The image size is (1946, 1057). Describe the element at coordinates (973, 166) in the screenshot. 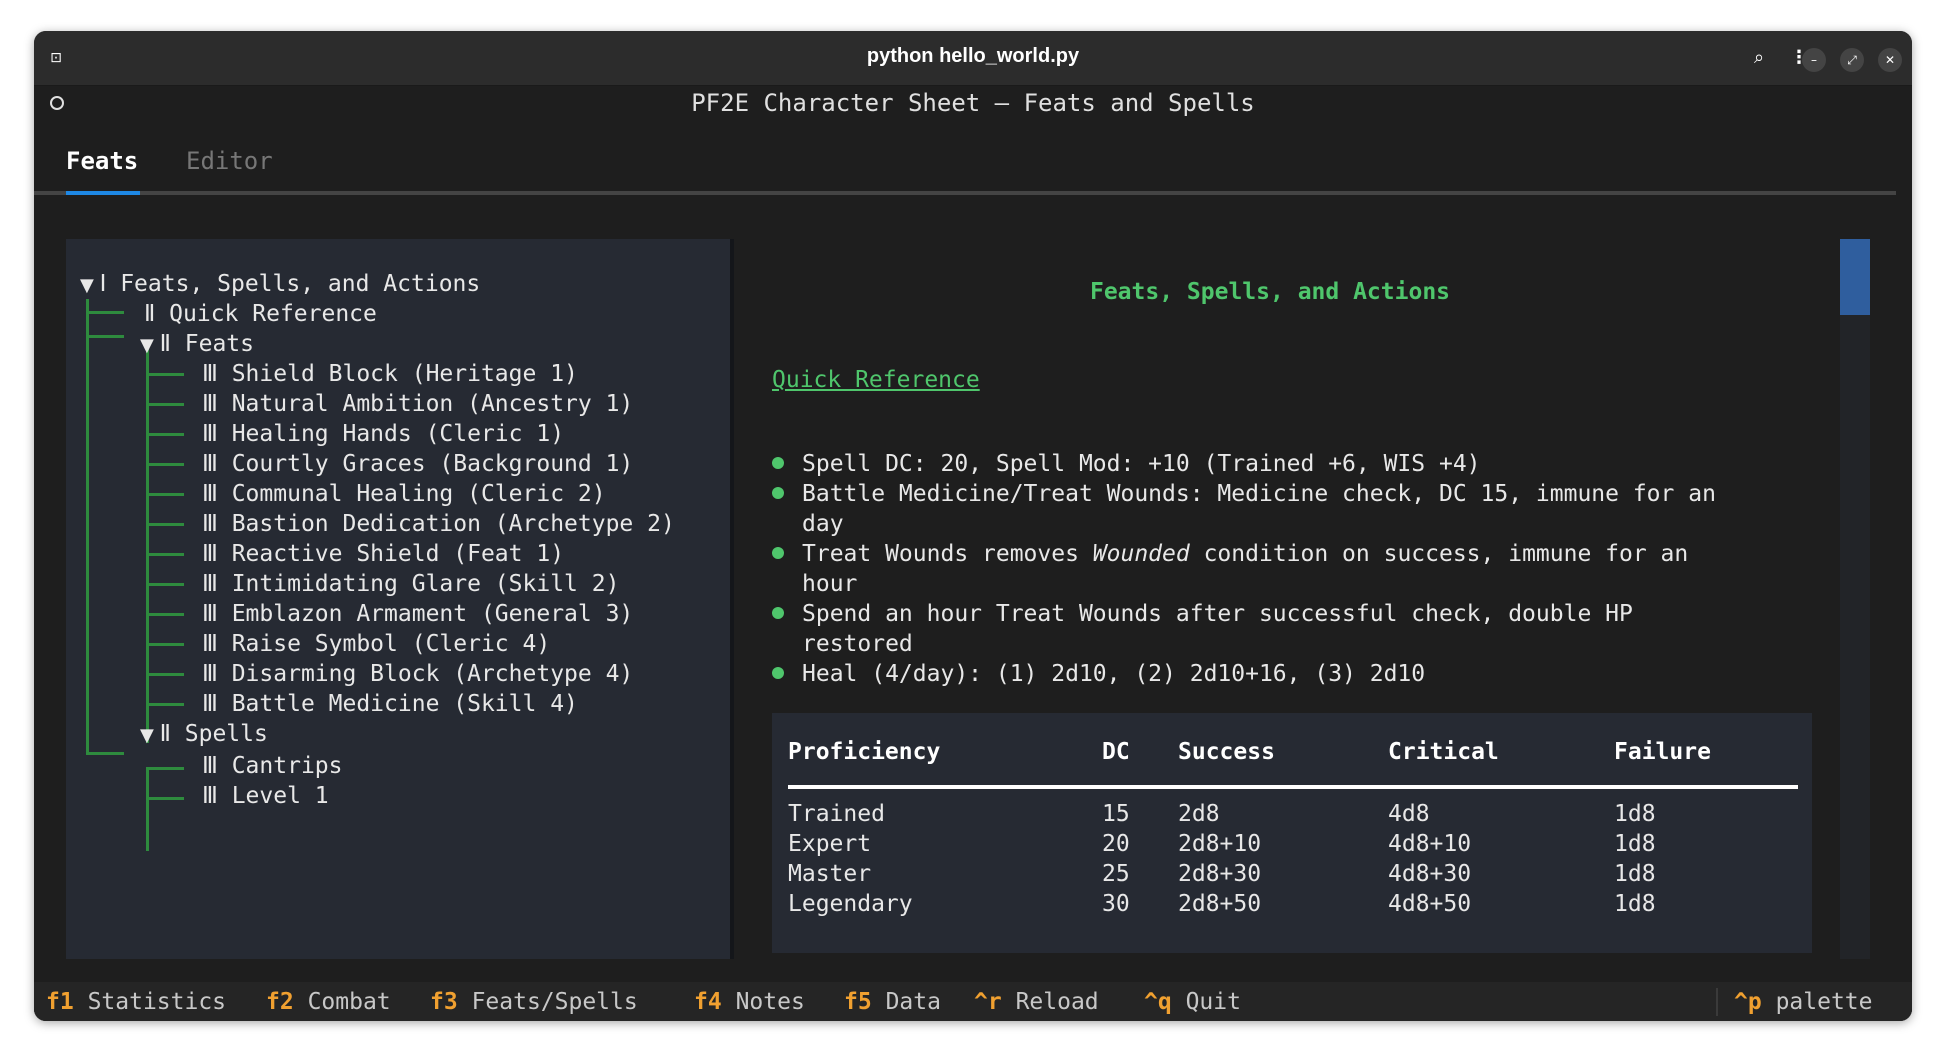

I see `tab-bar: Feats Editor` at that location.